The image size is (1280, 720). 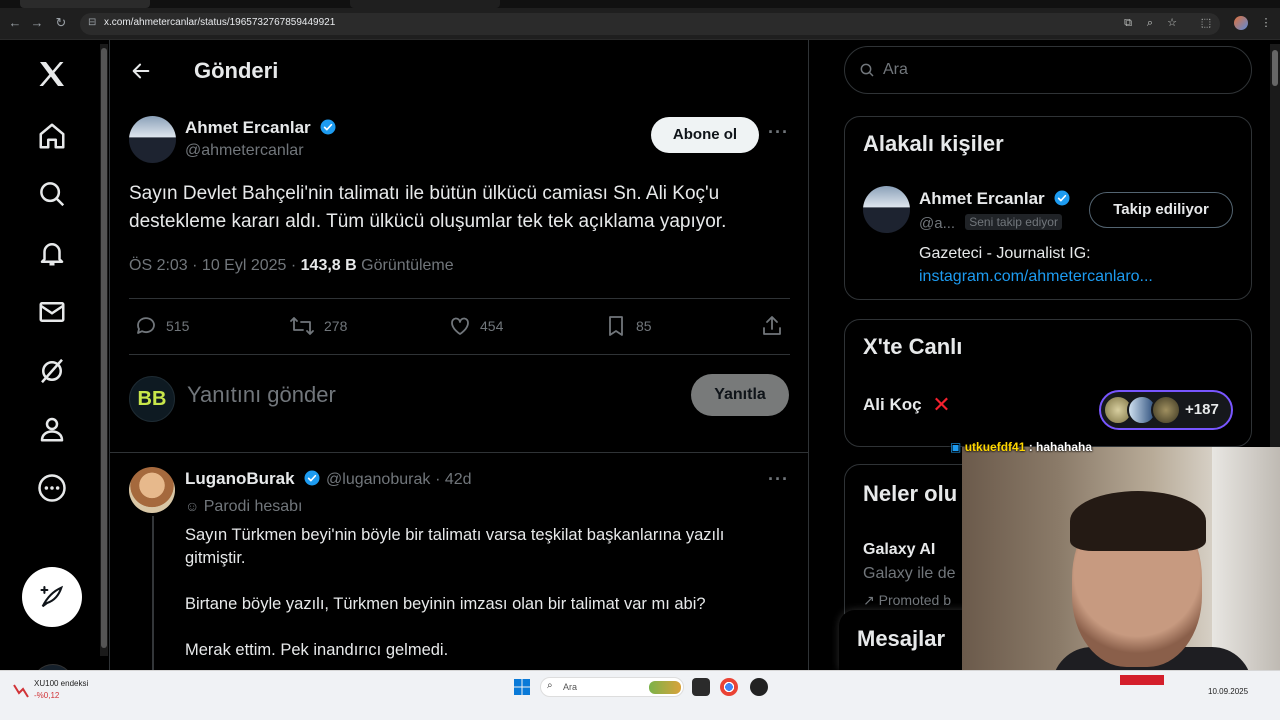 What do you see at coordinates (701, 687) in the screenshot?
I see `task-view-icon` at bounding box center [701, 687].